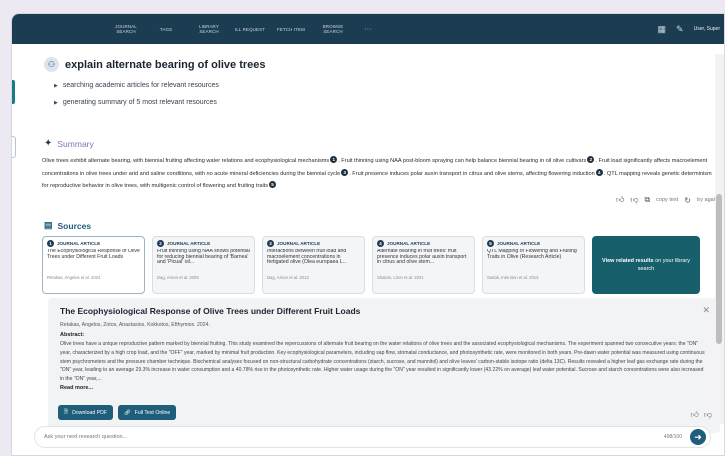 The image size is (725, 456). I want to click on summary-heading: ✦ Summary, so click(69, 143).